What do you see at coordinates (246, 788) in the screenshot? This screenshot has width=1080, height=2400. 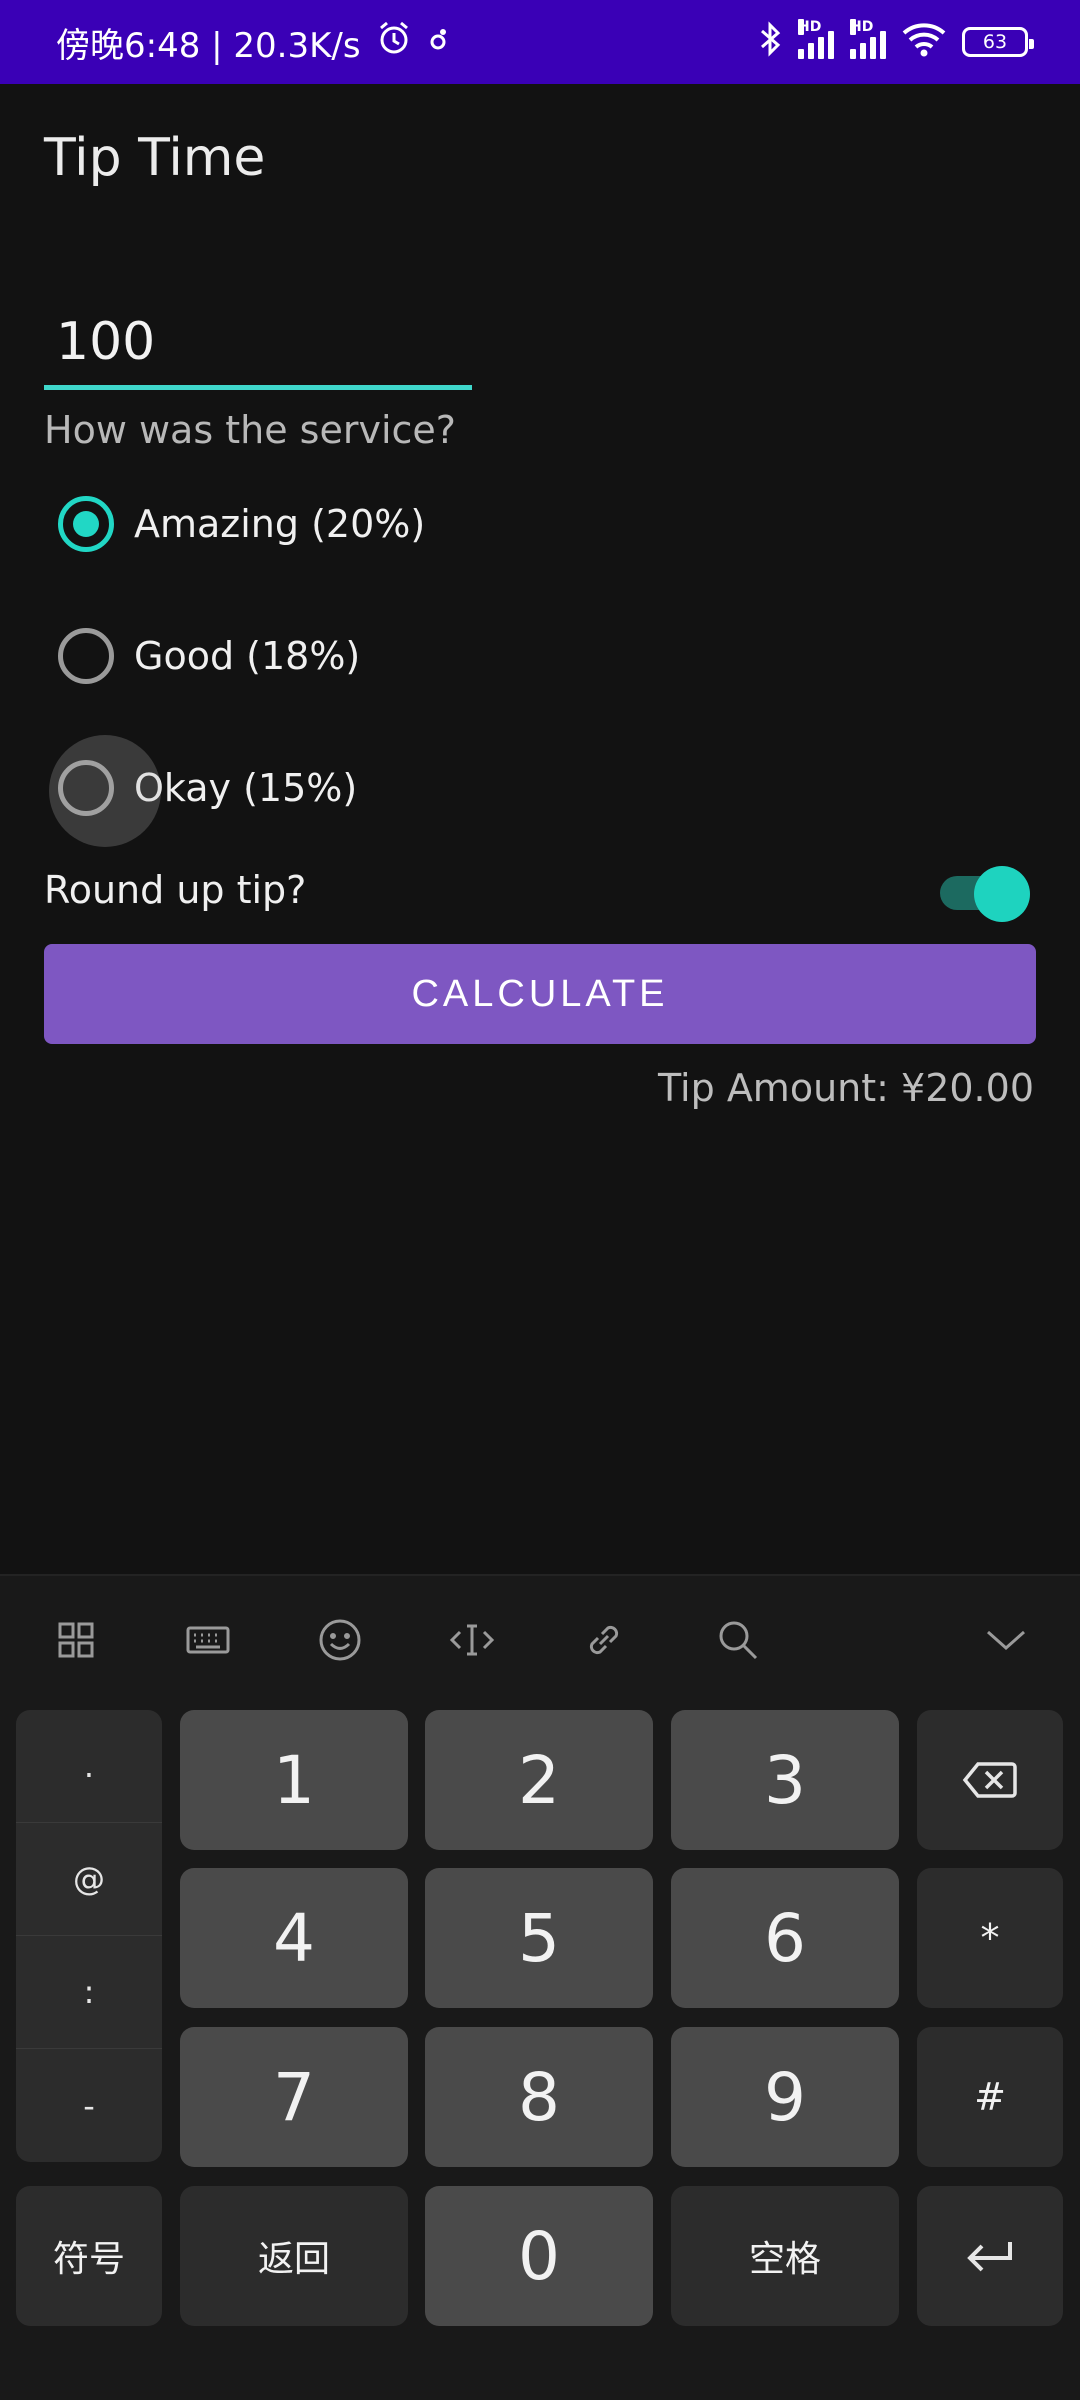 I see `radio-label-okay: Okay (15%)` at bounding box center [246, 788].